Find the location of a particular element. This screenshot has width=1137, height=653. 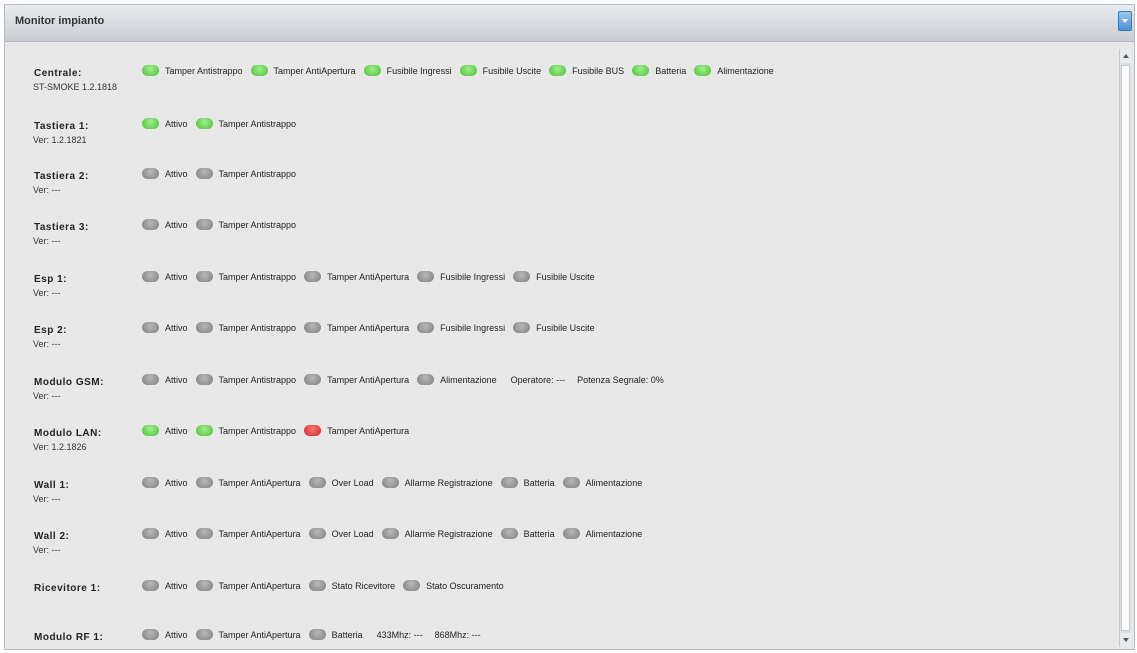

status-label: Allarme Registrazione is located at coordinates (448, 533).